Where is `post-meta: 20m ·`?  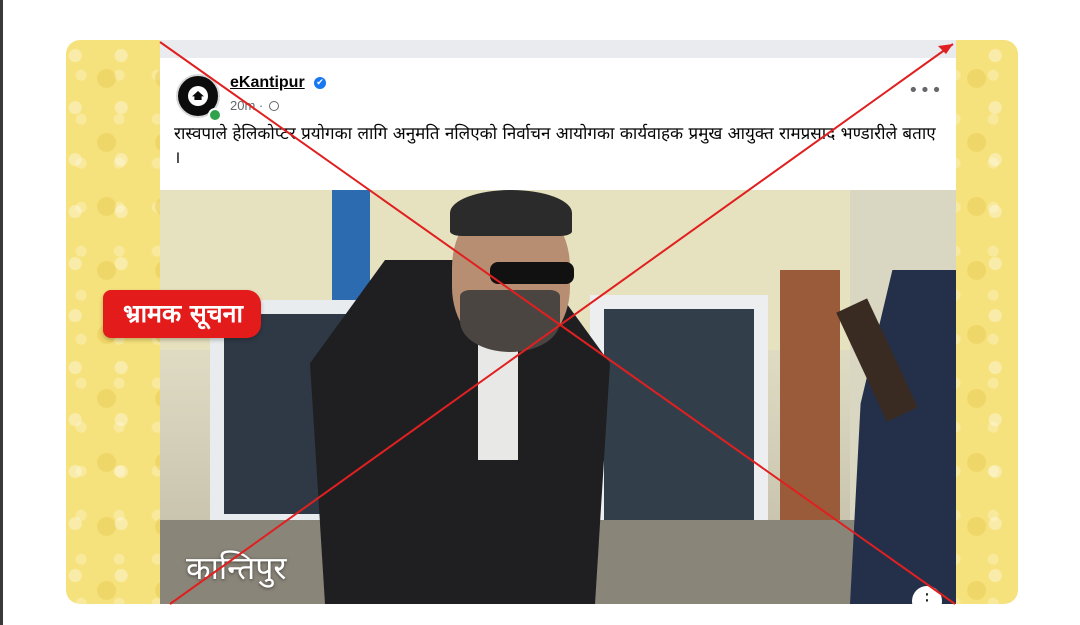
post-meta: 20m · is located at coordinates (254, 105).